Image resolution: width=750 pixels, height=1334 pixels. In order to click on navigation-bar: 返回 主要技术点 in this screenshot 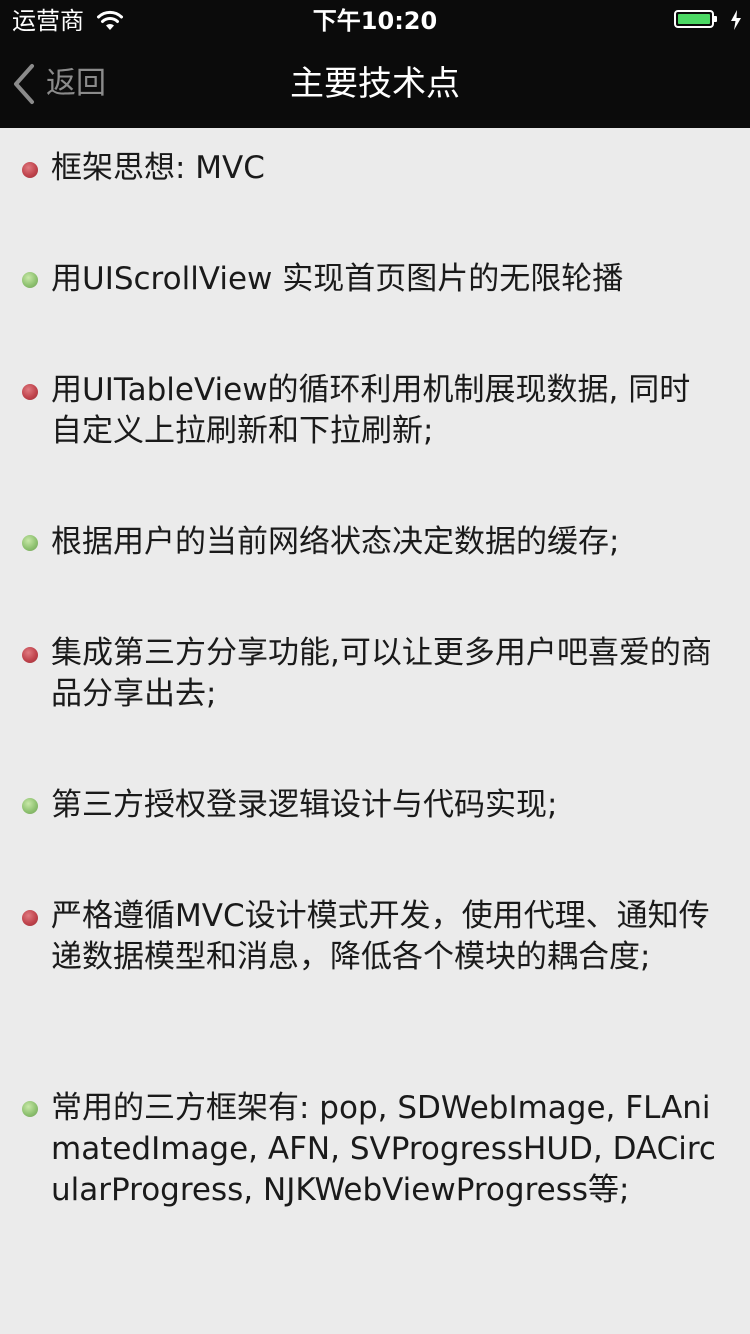, I will do `click(375, 84)`.